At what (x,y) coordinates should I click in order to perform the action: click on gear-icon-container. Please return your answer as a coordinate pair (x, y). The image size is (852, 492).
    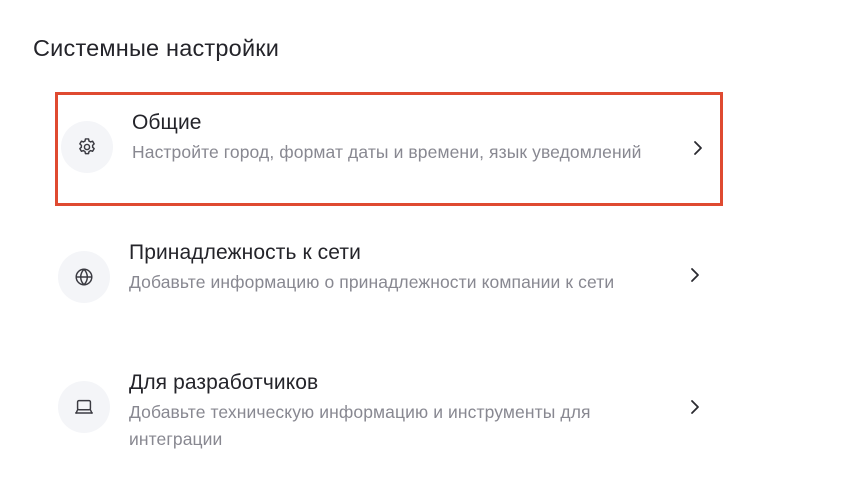
    Looking at the image, I should click on (87, 147).